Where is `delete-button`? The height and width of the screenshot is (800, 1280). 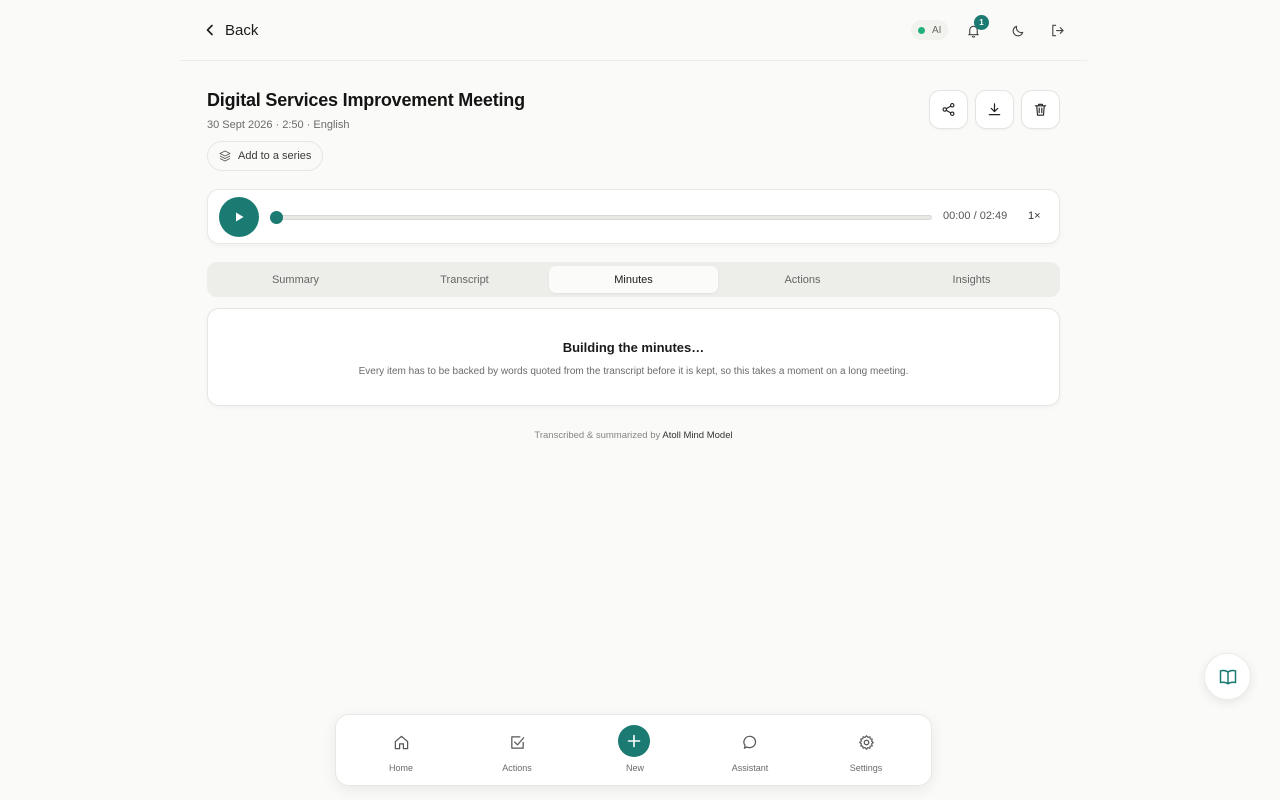 delete-button is located at coordinates (1040, 109).